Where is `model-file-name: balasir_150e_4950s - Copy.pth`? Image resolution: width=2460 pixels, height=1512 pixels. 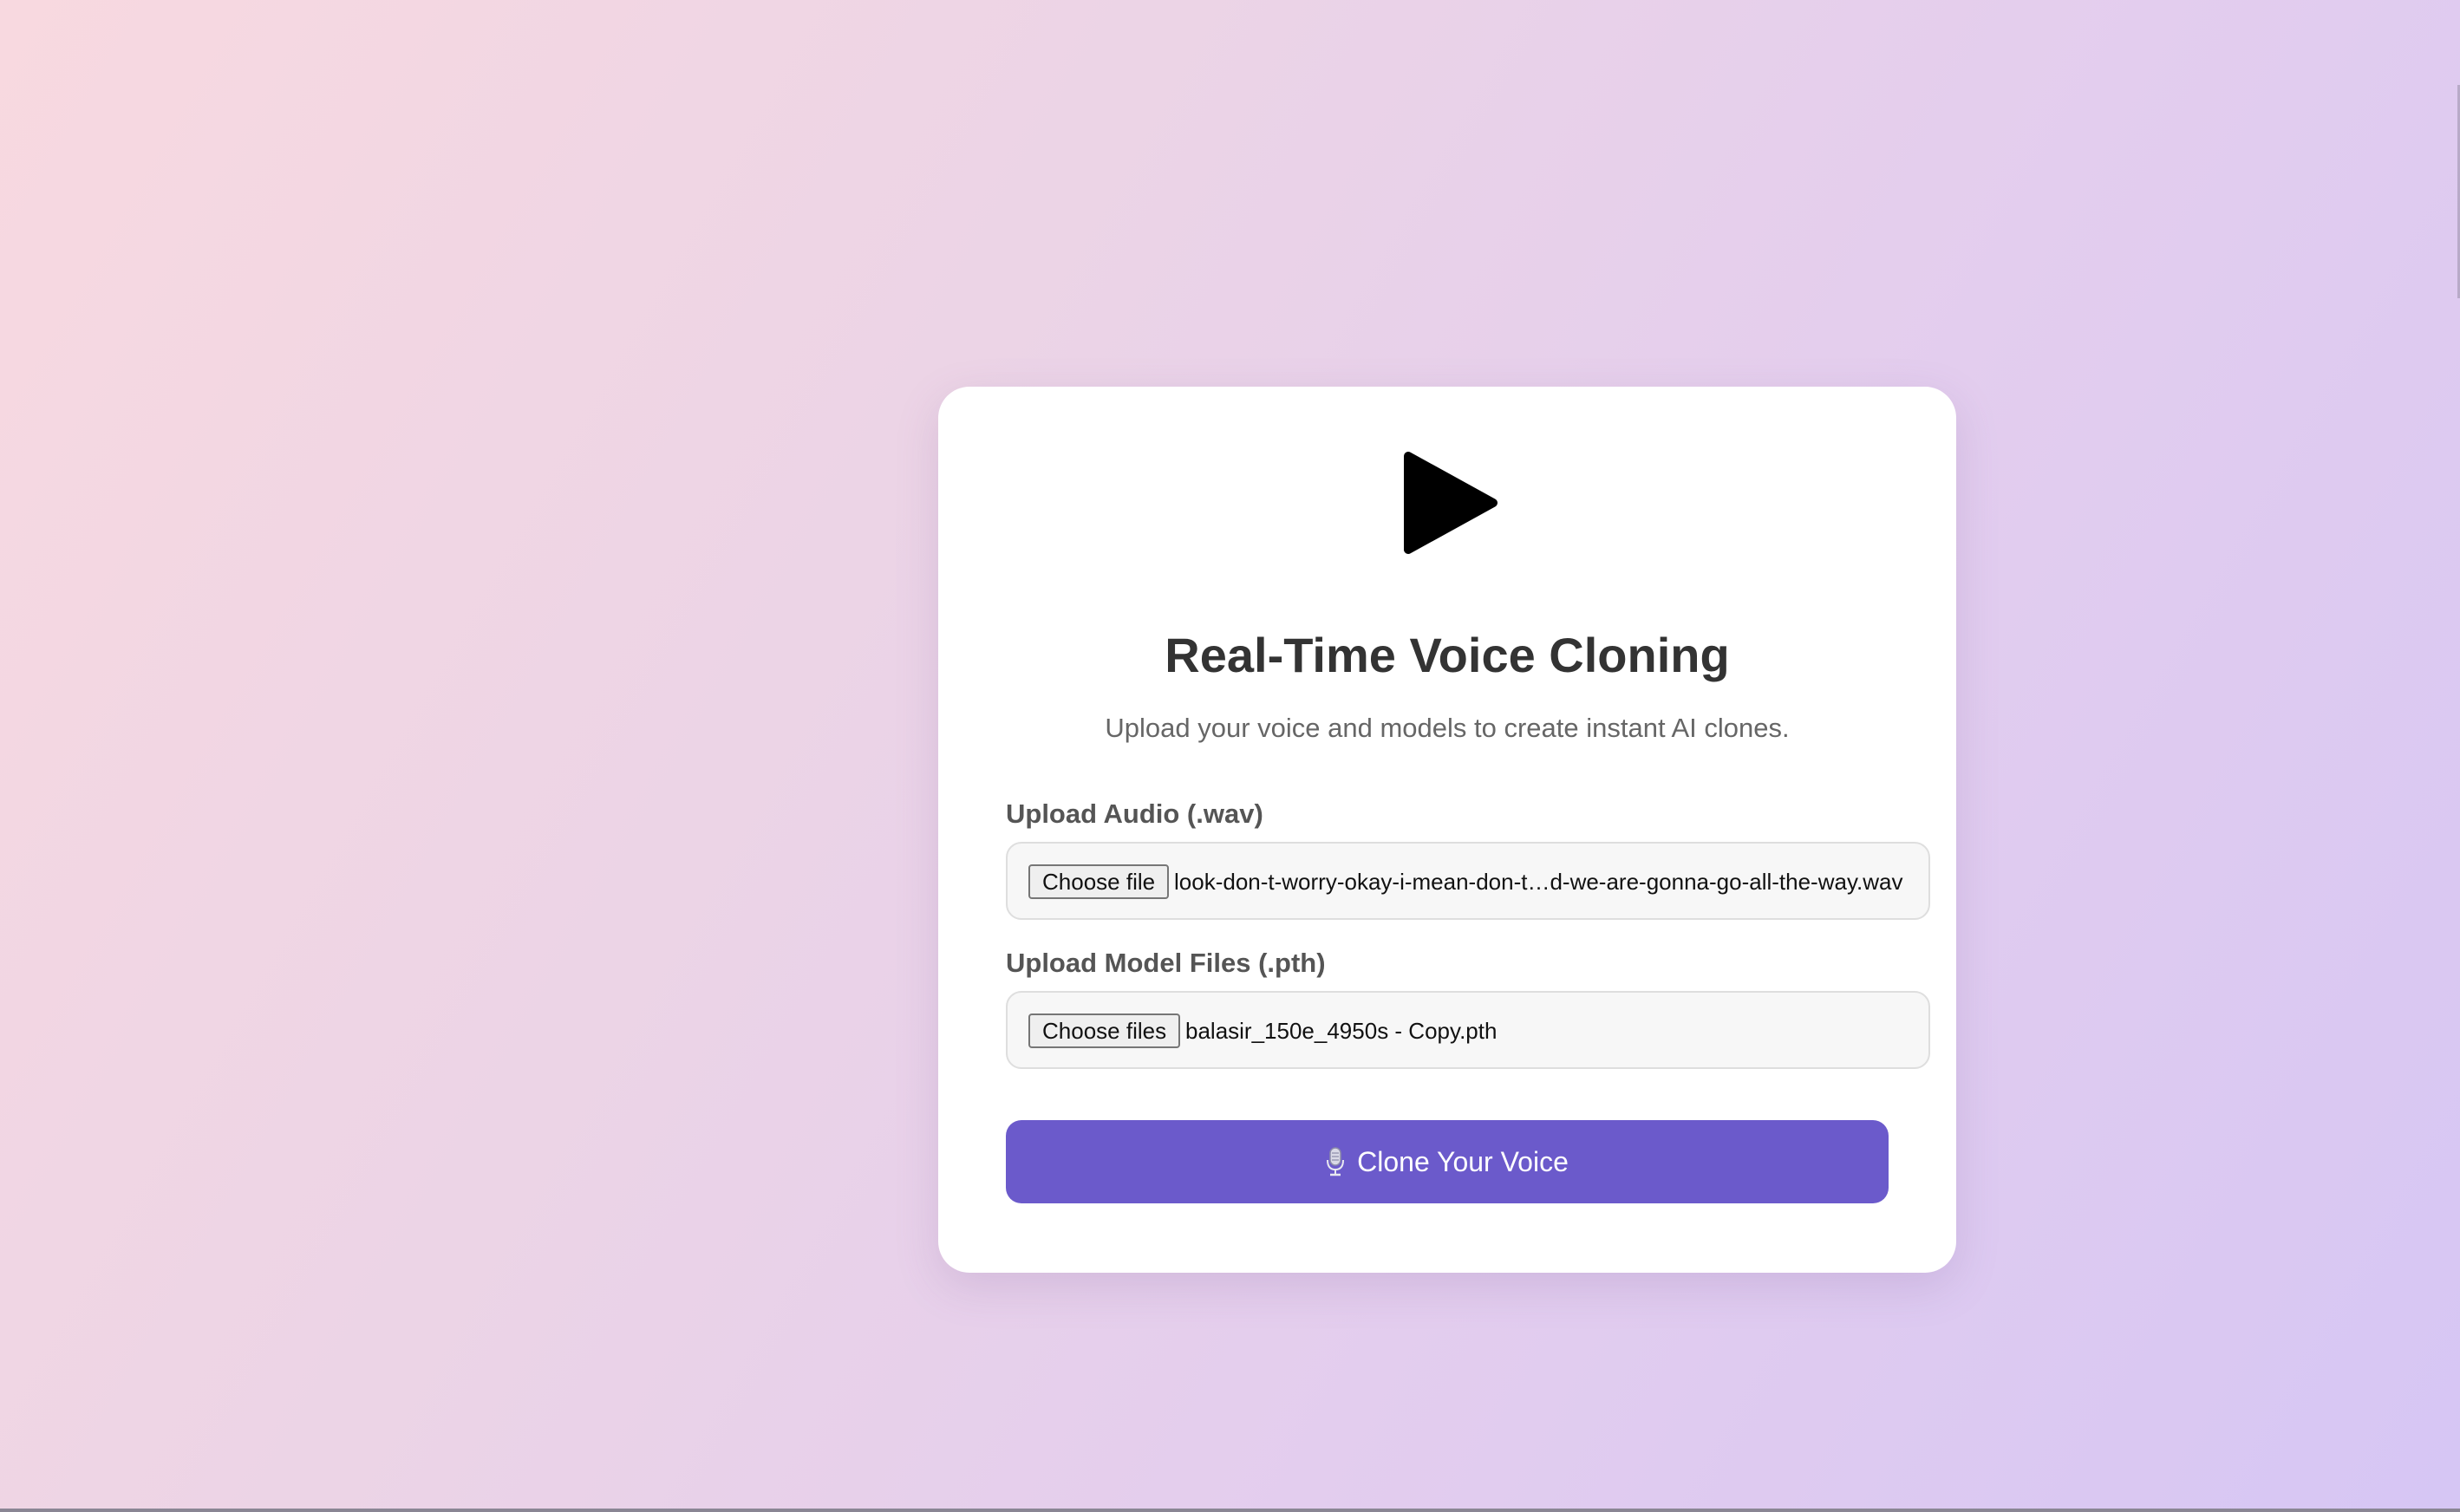
model-file-name: balasir_150e_4950s - Copy.pth is located at coordinates (1341, 1031).